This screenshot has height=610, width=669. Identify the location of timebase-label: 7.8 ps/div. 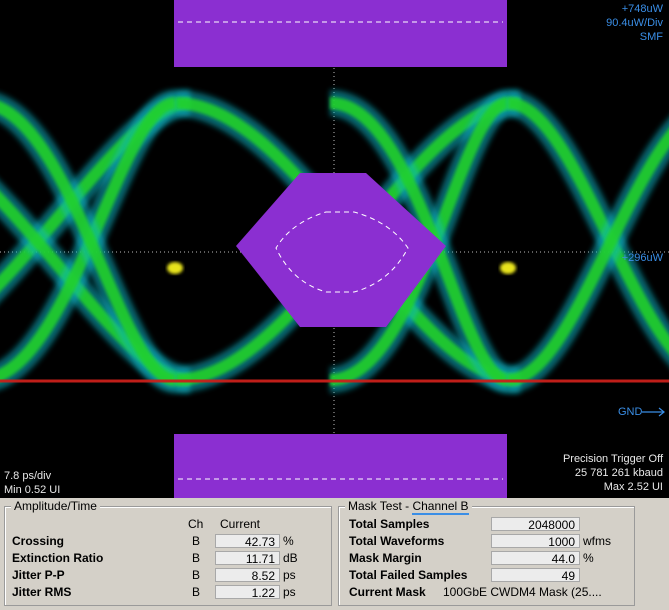
(28, 476).